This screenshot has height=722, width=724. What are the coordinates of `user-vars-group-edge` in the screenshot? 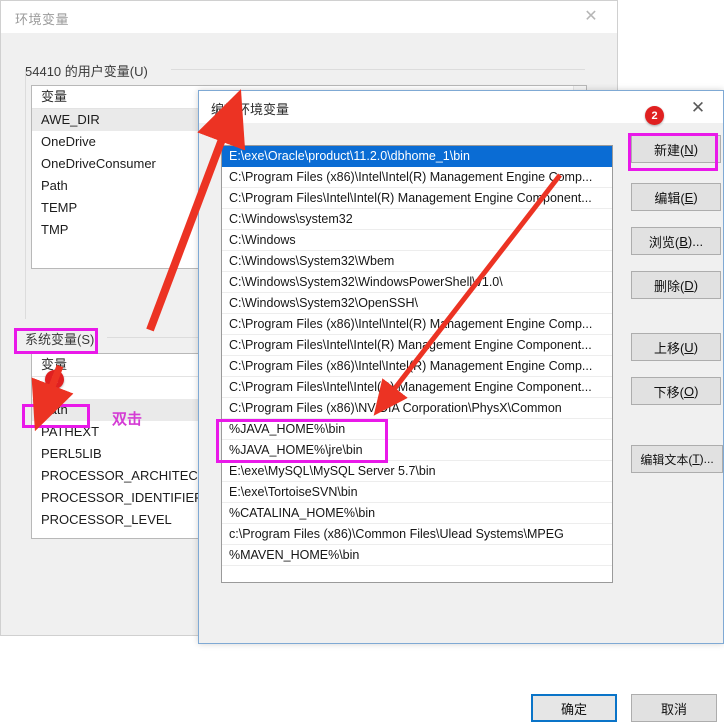 It's located at (25, 194).